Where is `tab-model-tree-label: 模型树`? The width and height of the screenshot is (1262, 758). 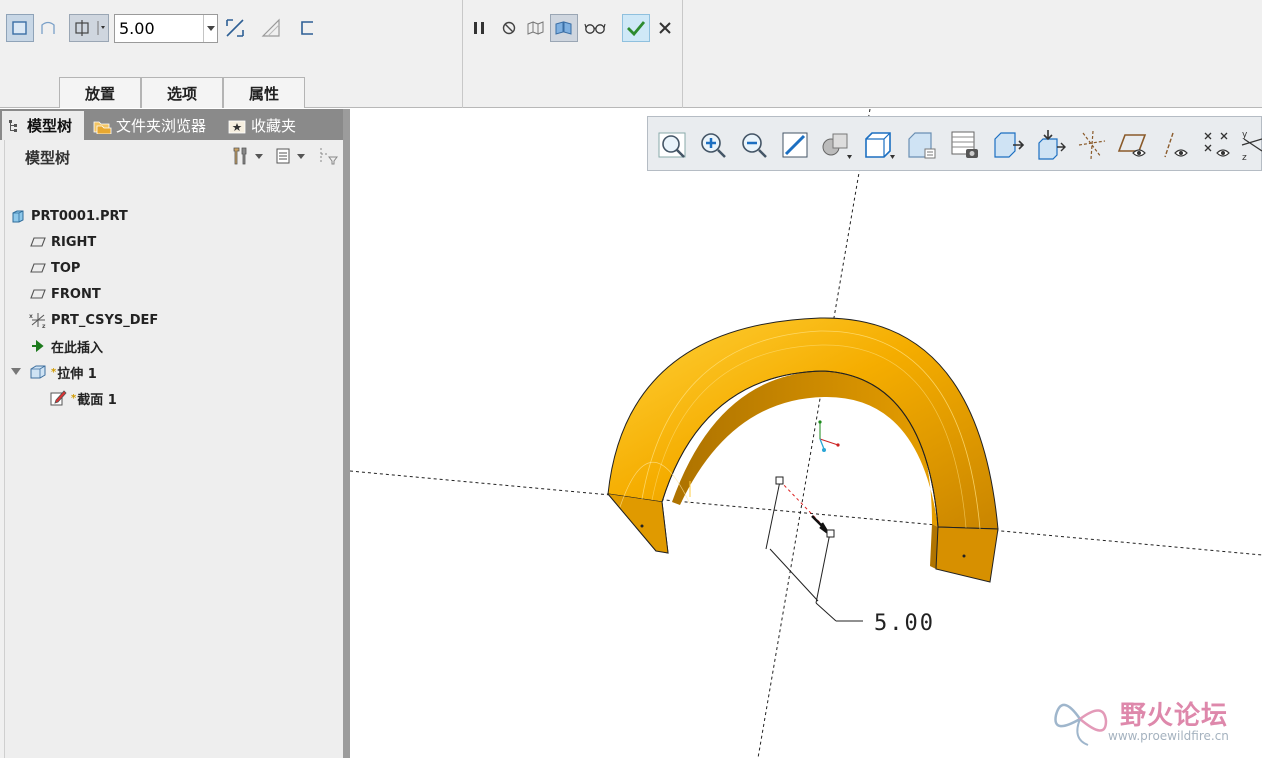
tab-model-tree-label: 模型树 is located at coordinates (50, 126).